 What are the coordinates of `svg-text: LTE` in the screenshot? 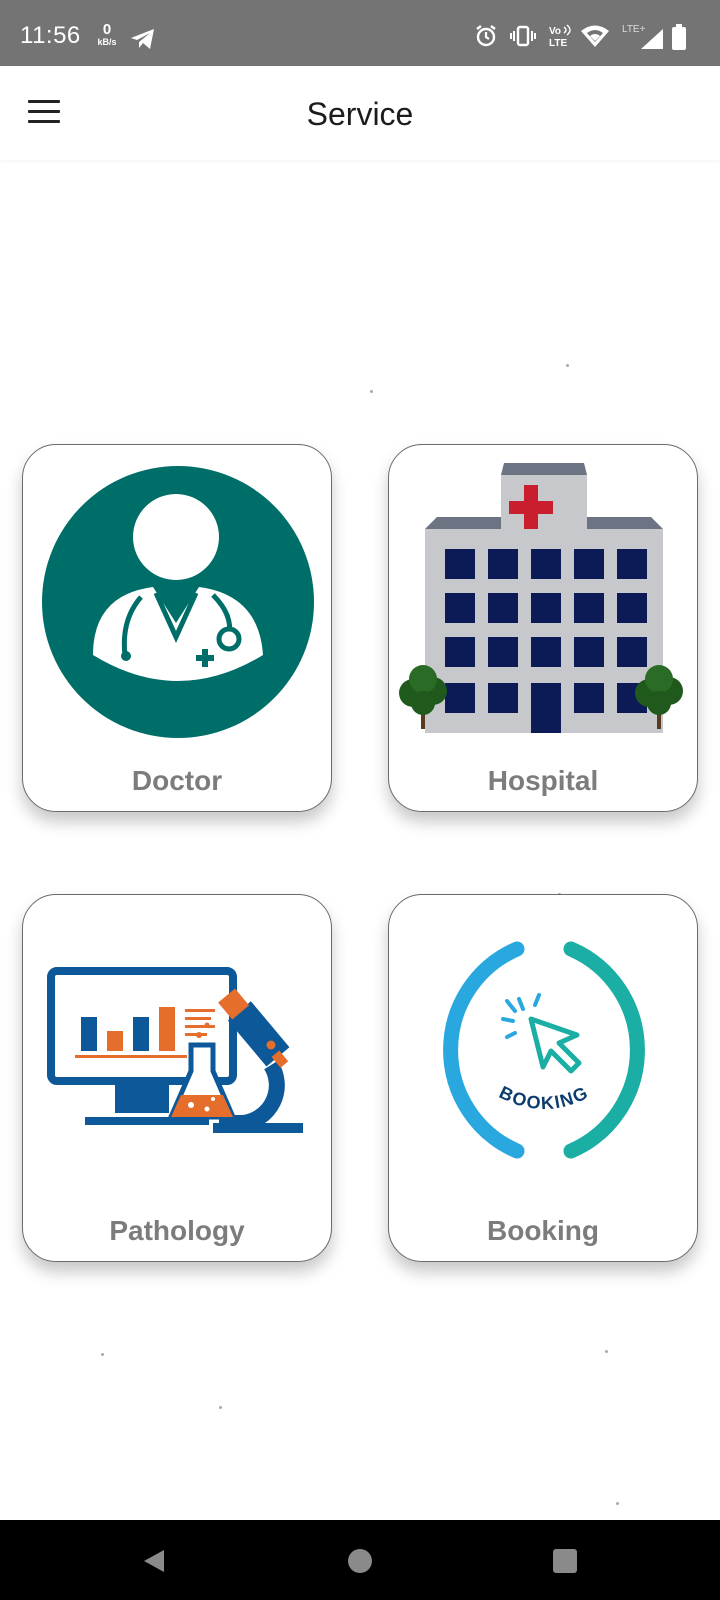 It's located at (558, 43).